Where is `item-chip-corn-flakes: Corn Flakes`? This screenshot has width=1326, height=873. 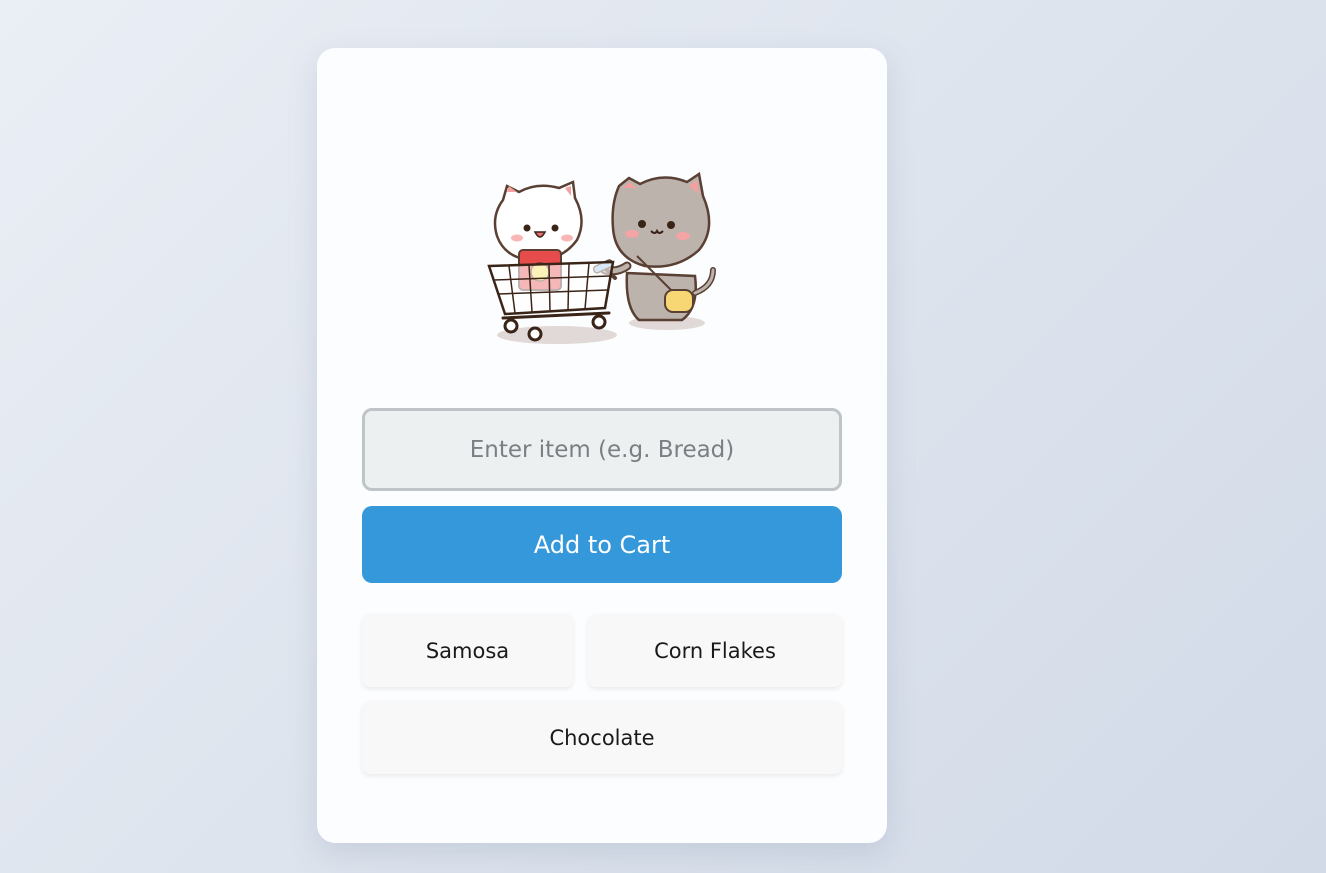 item-chip-corn-flakes: Corn Flakes is located at coordinates (715, 650).